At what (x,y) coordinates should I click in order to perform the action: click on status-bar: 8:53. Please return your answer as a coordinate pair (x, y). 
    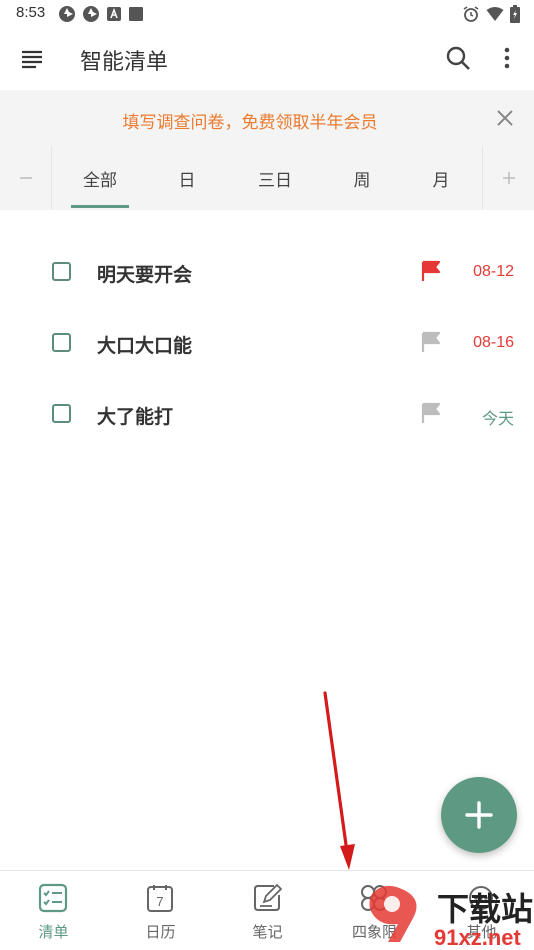
    Looking at the image, I should click on (267, 14).